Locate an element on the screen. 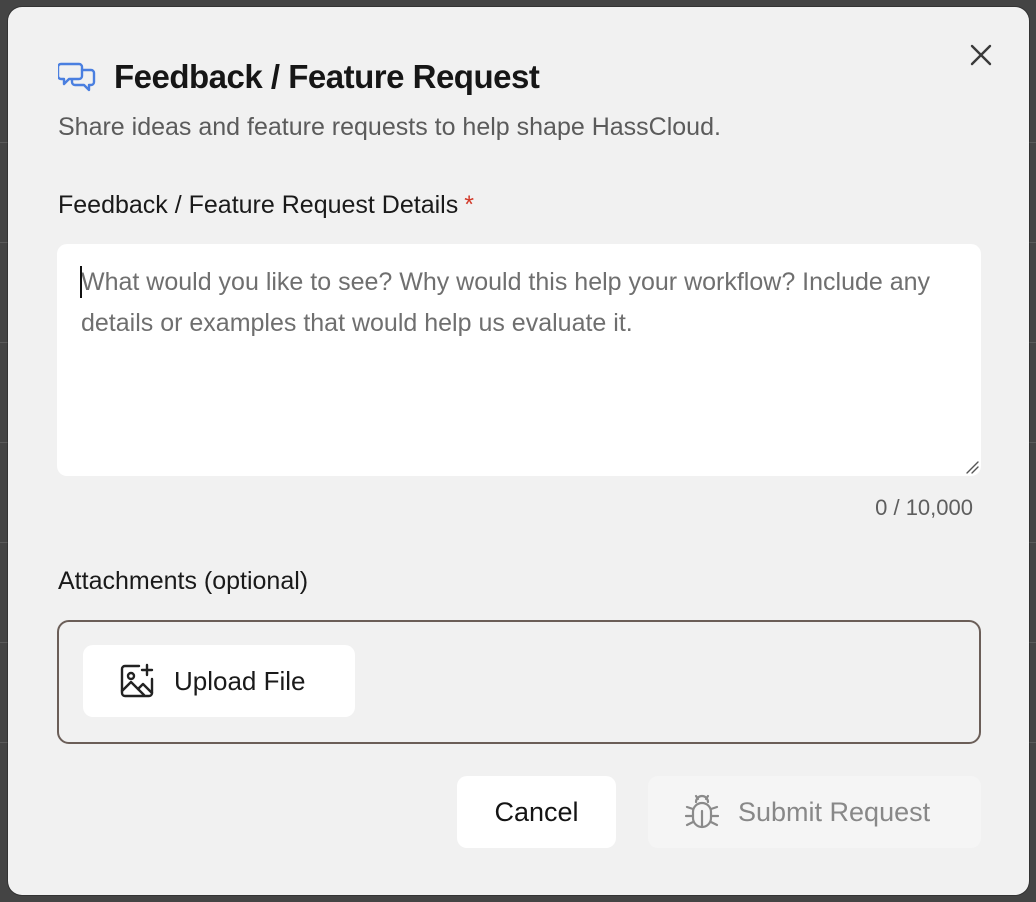 The image size is (1036, 902). close-button is located at coordinates (981, 57).